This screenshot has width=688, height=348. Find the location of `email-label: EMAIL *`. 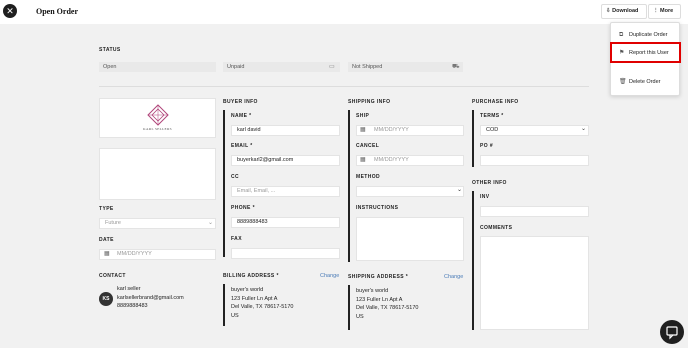

email-label: EMAIL * is located at coordinates (242, 146).